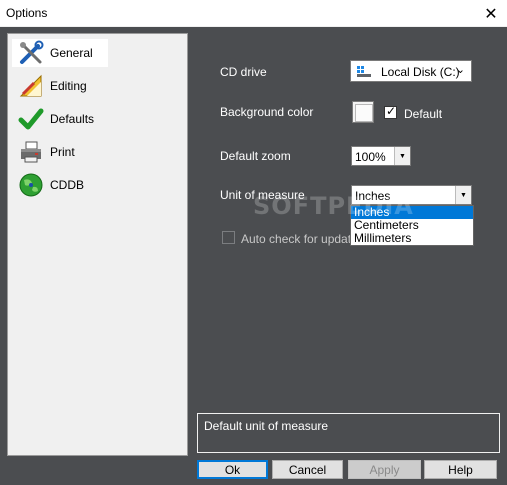  Describe the element at coordinates (232, 469) in the screenshot. I see `ok-button: Ok` at that location.